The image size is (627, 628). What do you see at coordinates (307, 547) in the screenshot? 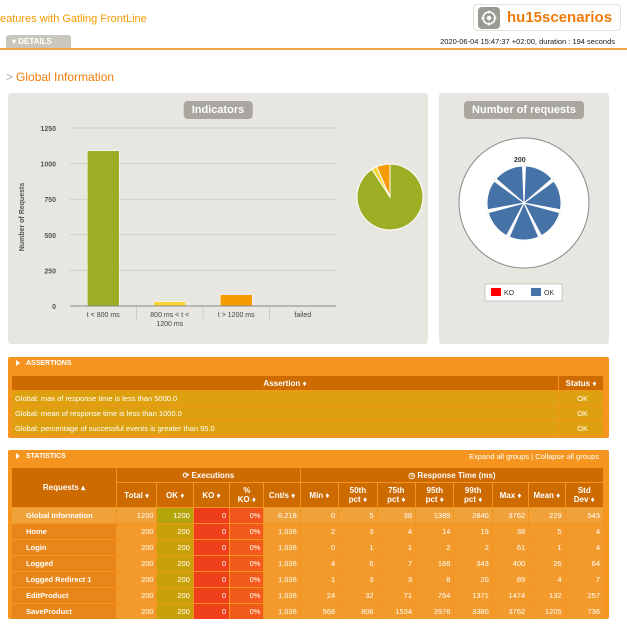
I see `table-row: Login 200 200 0 0% 1.036 0 1 1 2 2 61 1 4` at bounding box center [307, 547].